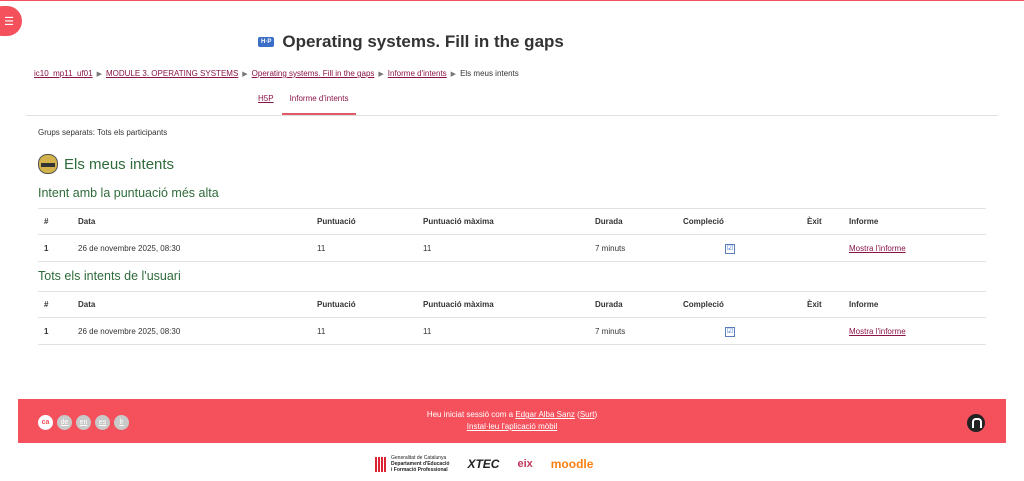  I want to click on breadcrumb-report: Informe d'intents, so click(417, 73).